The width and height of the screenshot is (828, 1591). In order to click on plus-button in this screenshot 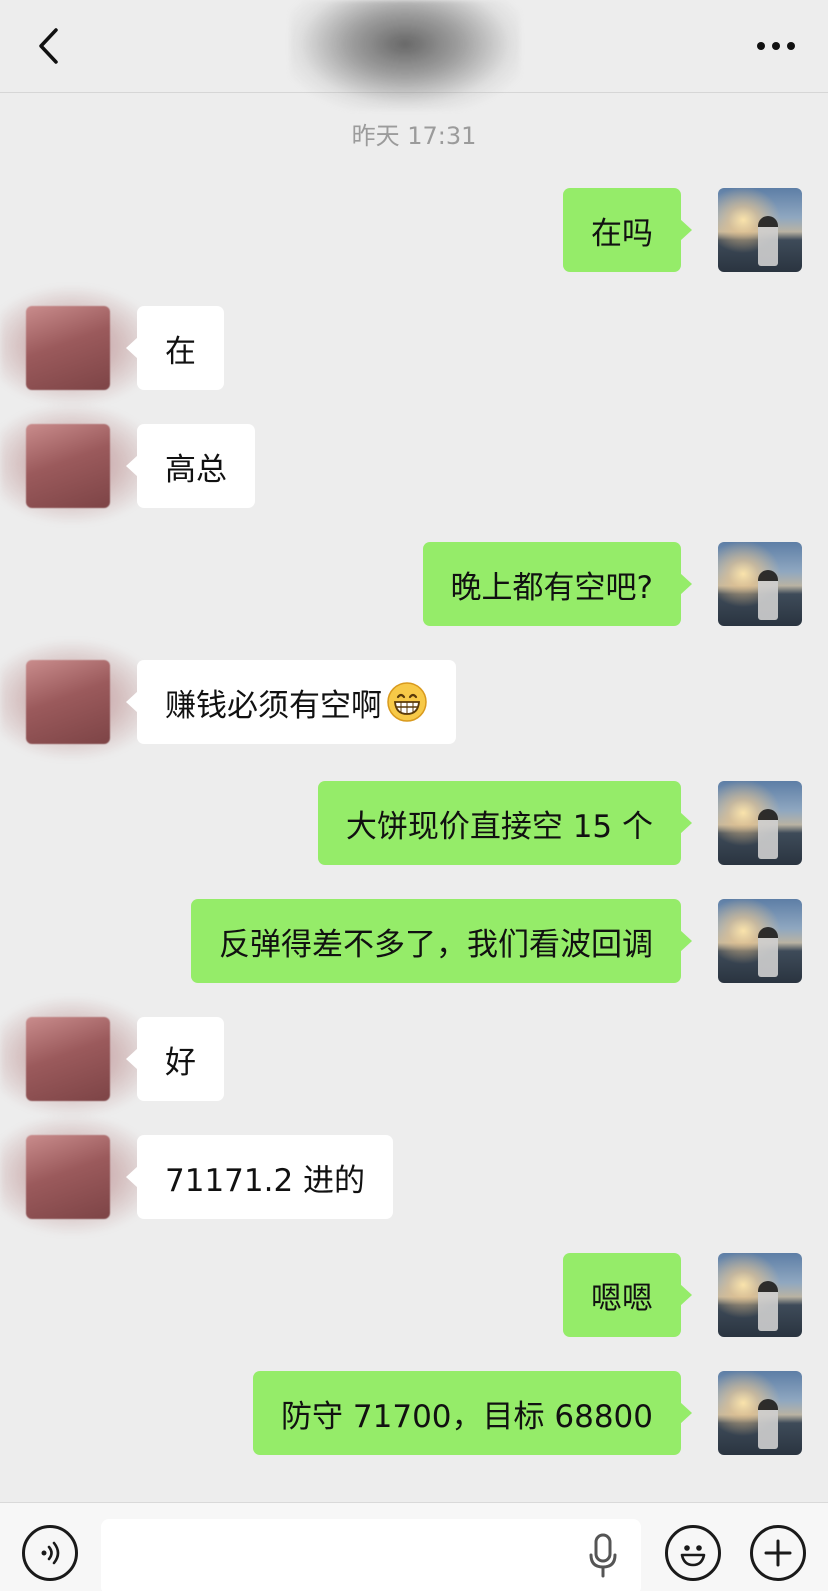, I will do `click(778, 1553)`.